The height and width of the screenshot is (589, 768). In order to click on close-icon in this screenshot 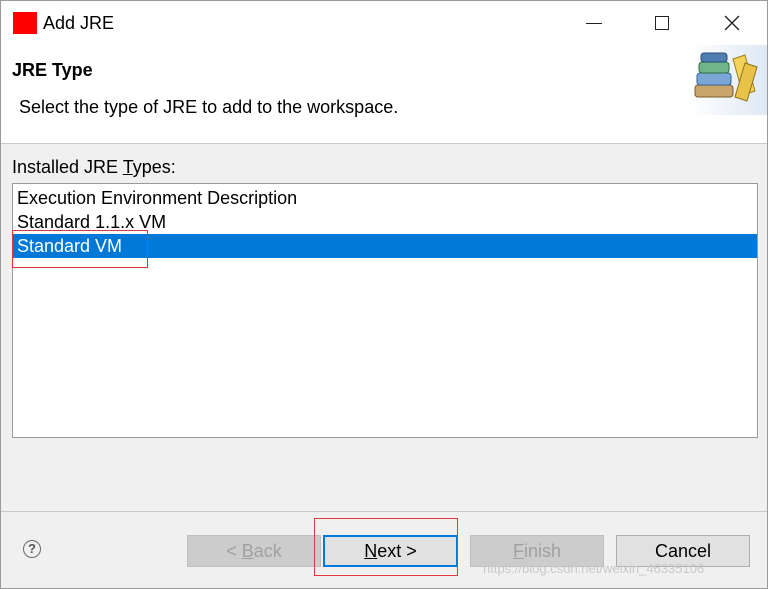, I will do `click(732, 23)`.